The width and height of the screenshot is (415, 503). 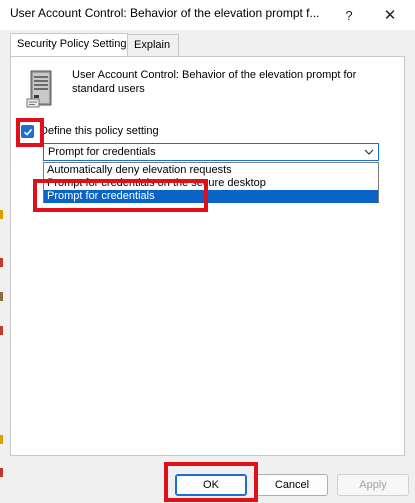 What do you see at coordinates (99, 131) in the screenshot?
I see `define-setting-label: Define this policy setting` at bounding box center [99, 131].